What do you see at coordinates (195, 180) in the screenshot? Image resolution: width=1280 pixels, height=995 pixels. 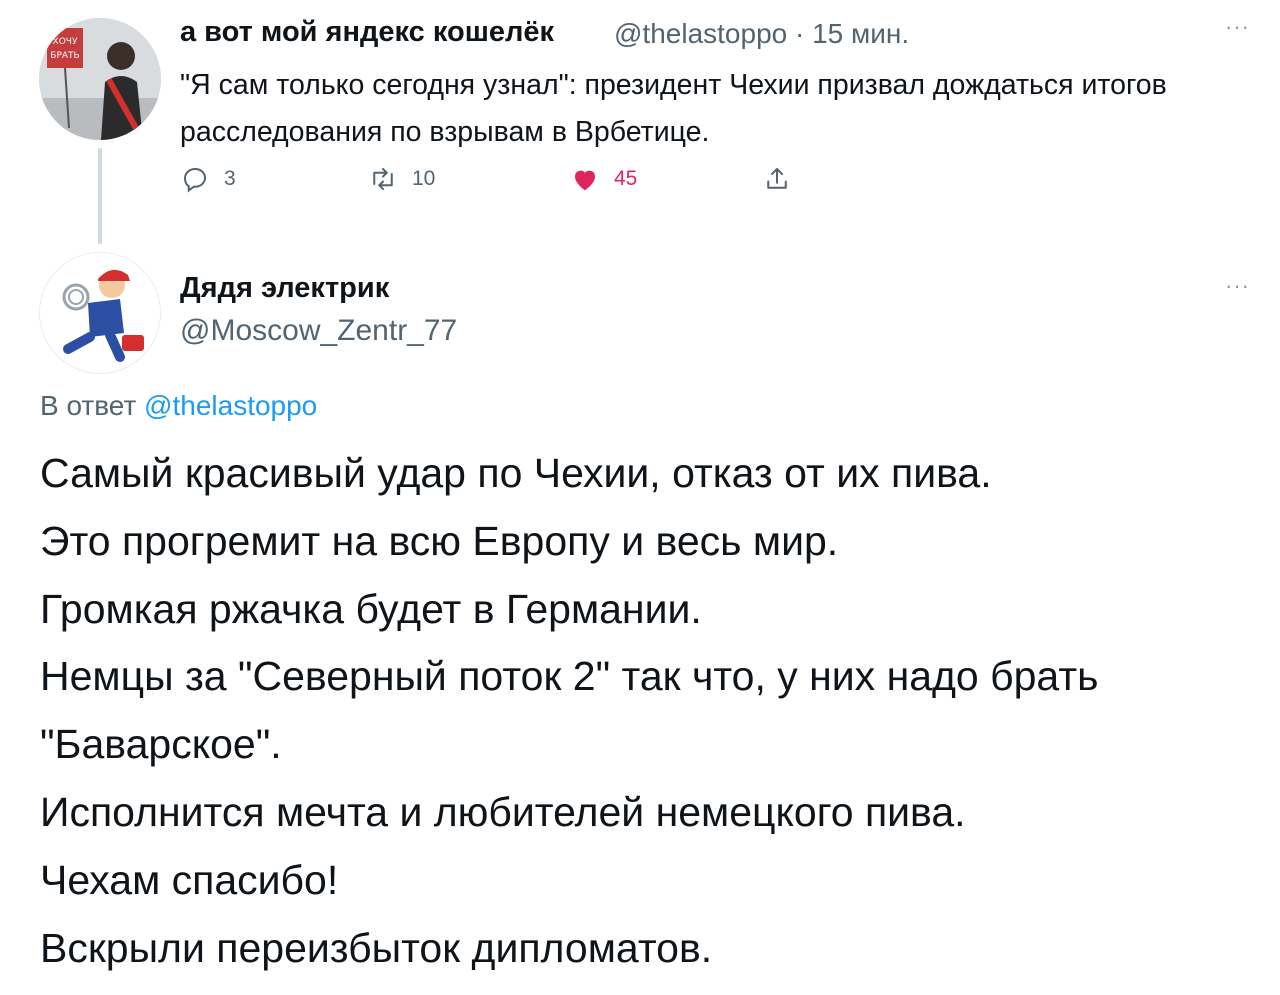 I see `reply-icon` at bounding box center [195, 180].